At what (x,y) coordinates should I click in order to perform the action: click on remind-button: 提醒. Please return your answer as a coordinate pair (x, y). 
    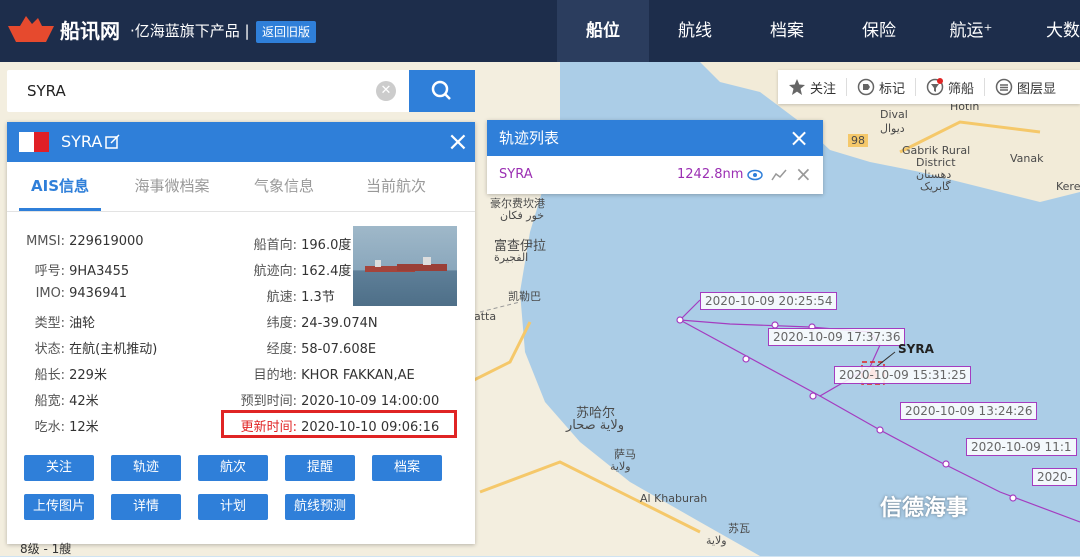
    Looking at the image, I should click on (320, 468).